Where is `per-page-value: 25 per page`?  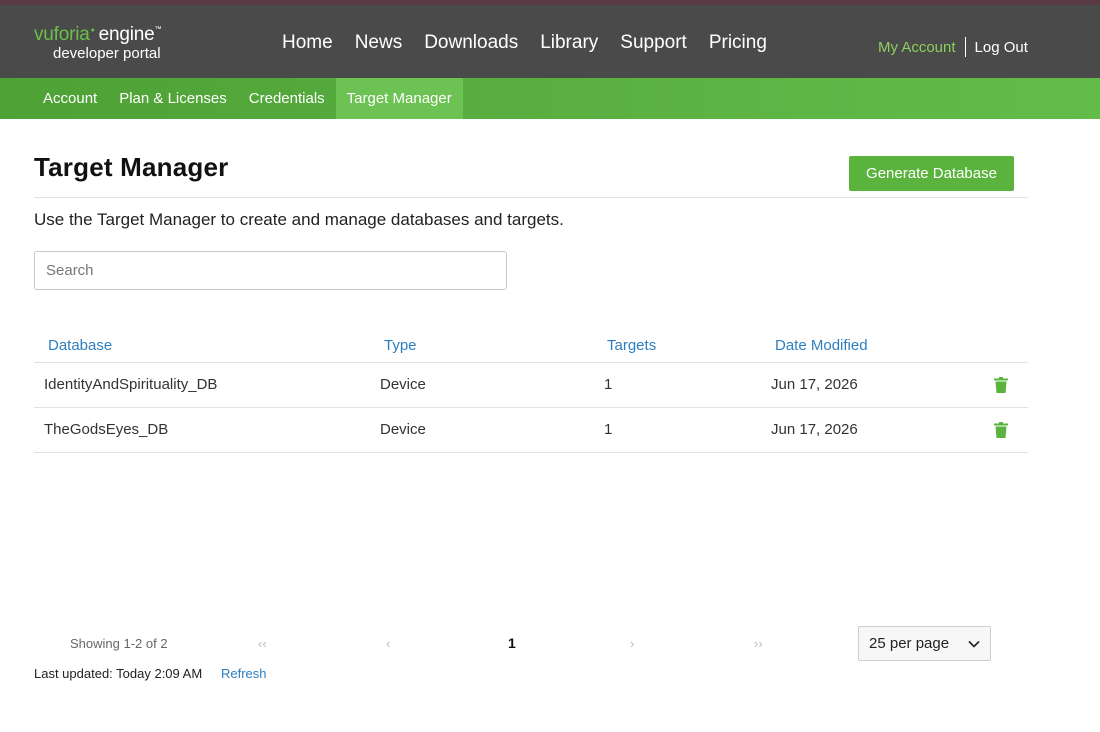 per-page-value: 25 per page is located at coordinates (909, 643).